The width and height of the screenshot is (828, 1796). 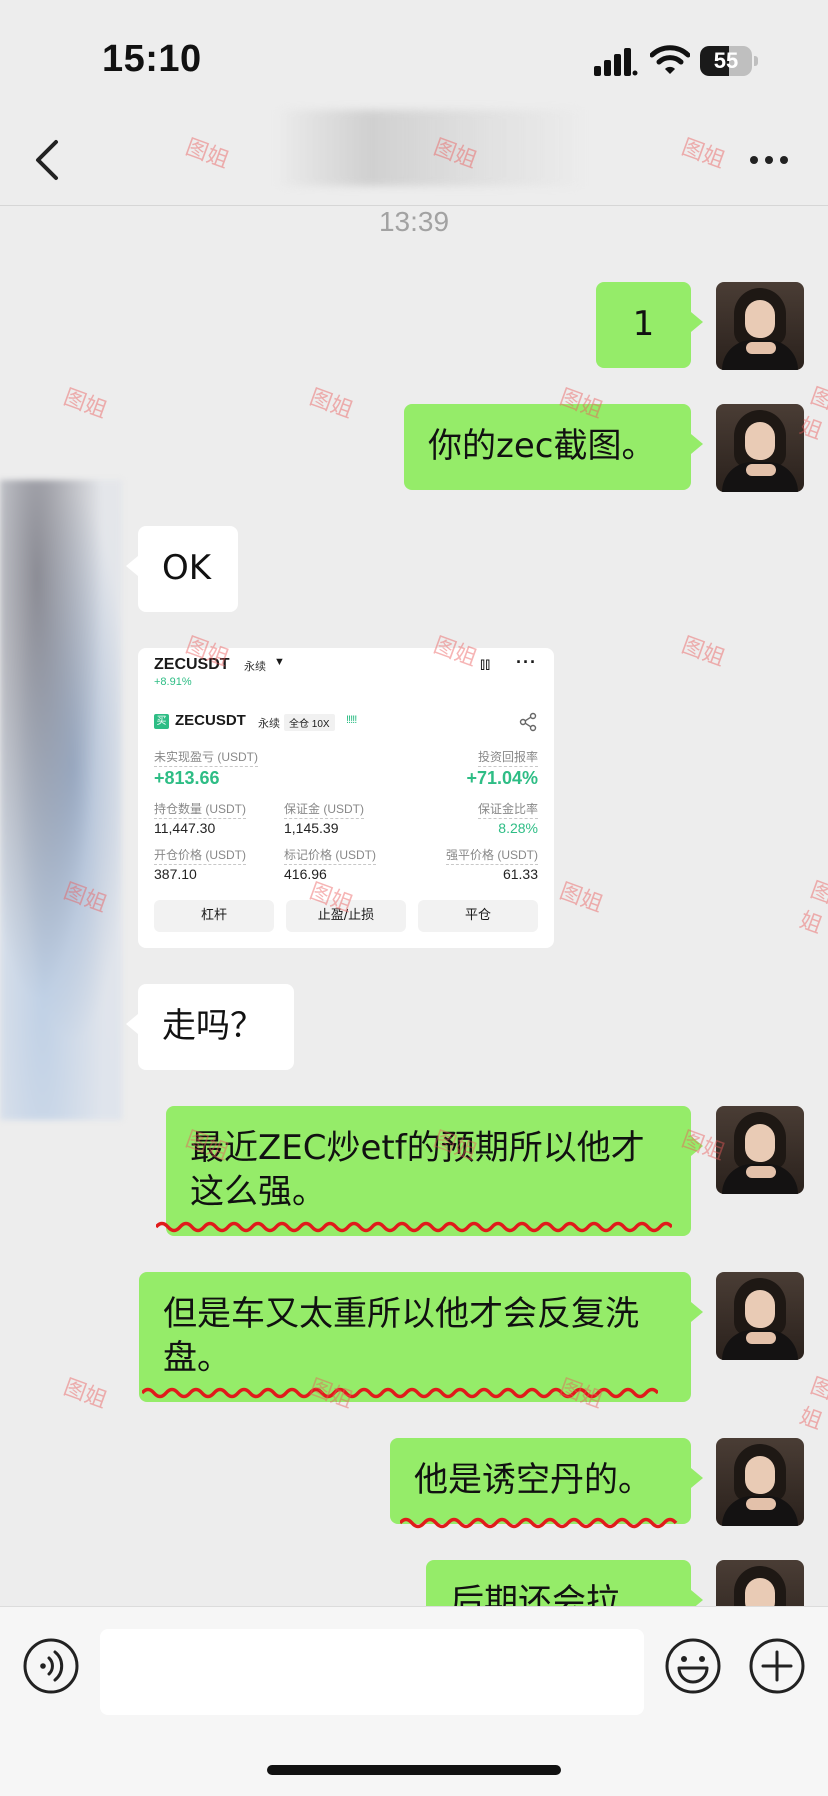 I want to click on message-text: OK, so click(x=187, y=568).